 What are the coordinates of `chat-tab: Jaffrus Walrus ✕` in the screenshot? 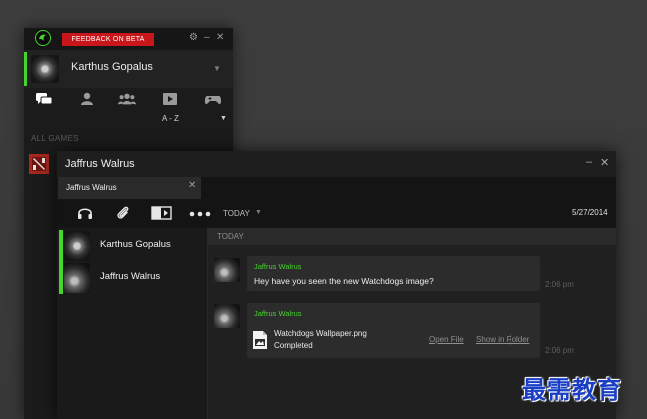 It's located at (129, 188).